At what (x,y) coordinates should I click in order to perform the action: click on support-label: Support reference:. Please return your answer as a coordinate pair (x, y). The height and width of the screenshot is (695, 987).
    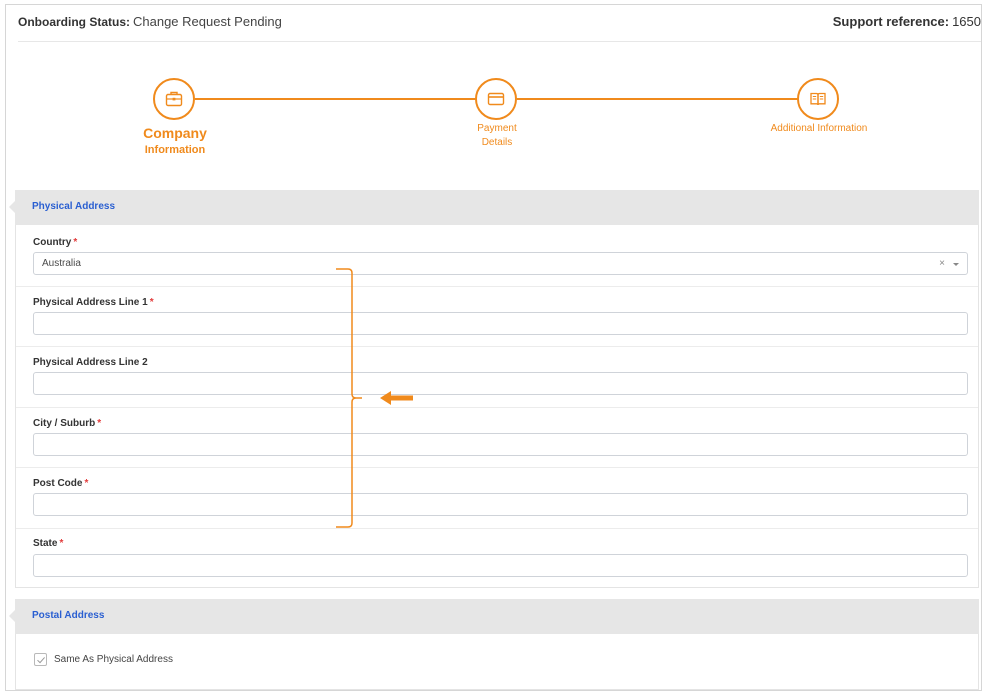
    Looking at the image, I should click on (891, 21).